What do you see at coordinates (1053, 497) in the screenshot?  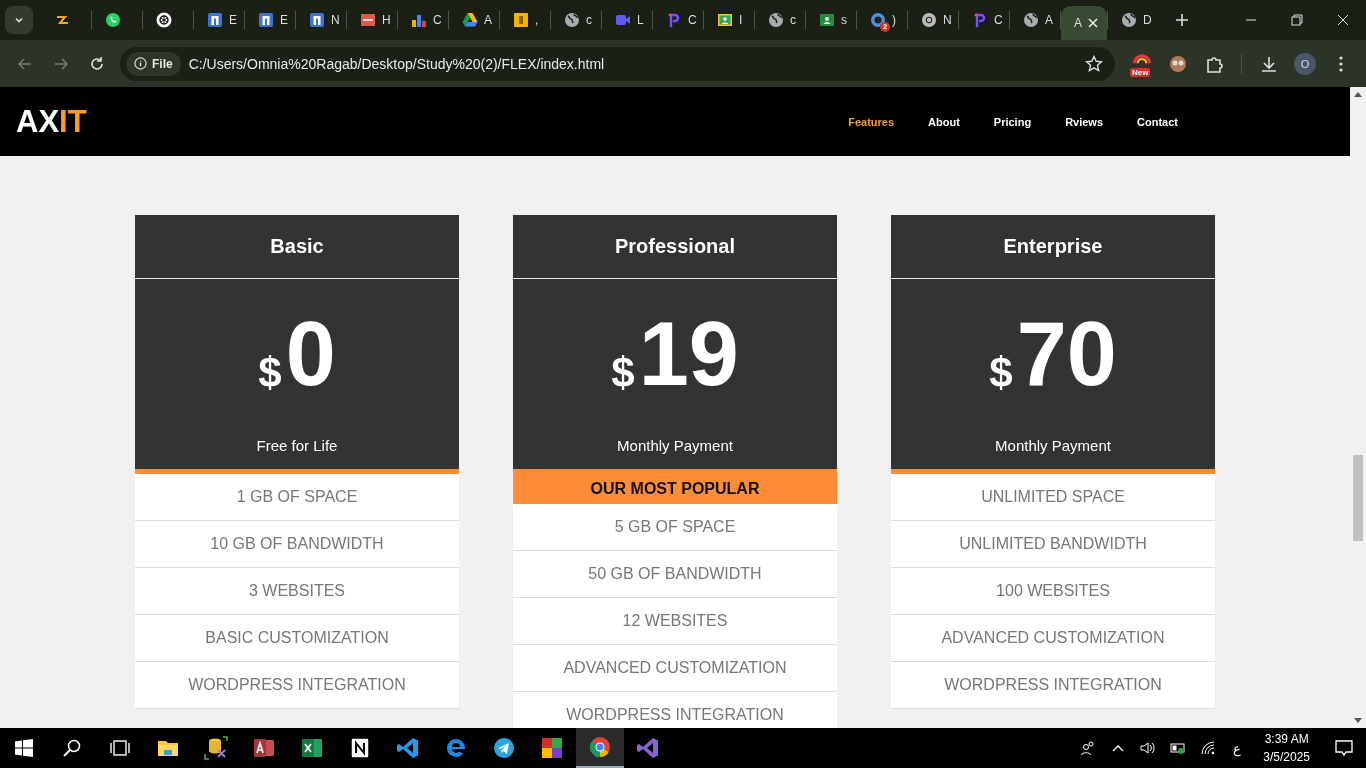 I see `feature-row: UNLIMITED SPACE` at bounding box center [1053, 497].